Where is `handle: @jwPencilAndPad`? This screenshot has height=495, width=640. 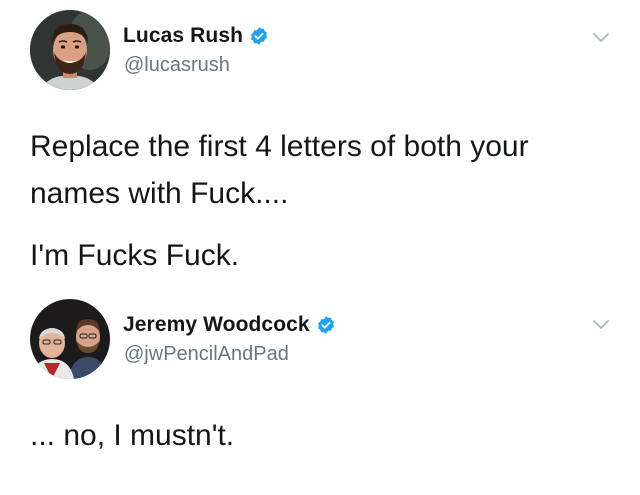 handle: @jwPencilAndPad is located at coordinates (206, 354).